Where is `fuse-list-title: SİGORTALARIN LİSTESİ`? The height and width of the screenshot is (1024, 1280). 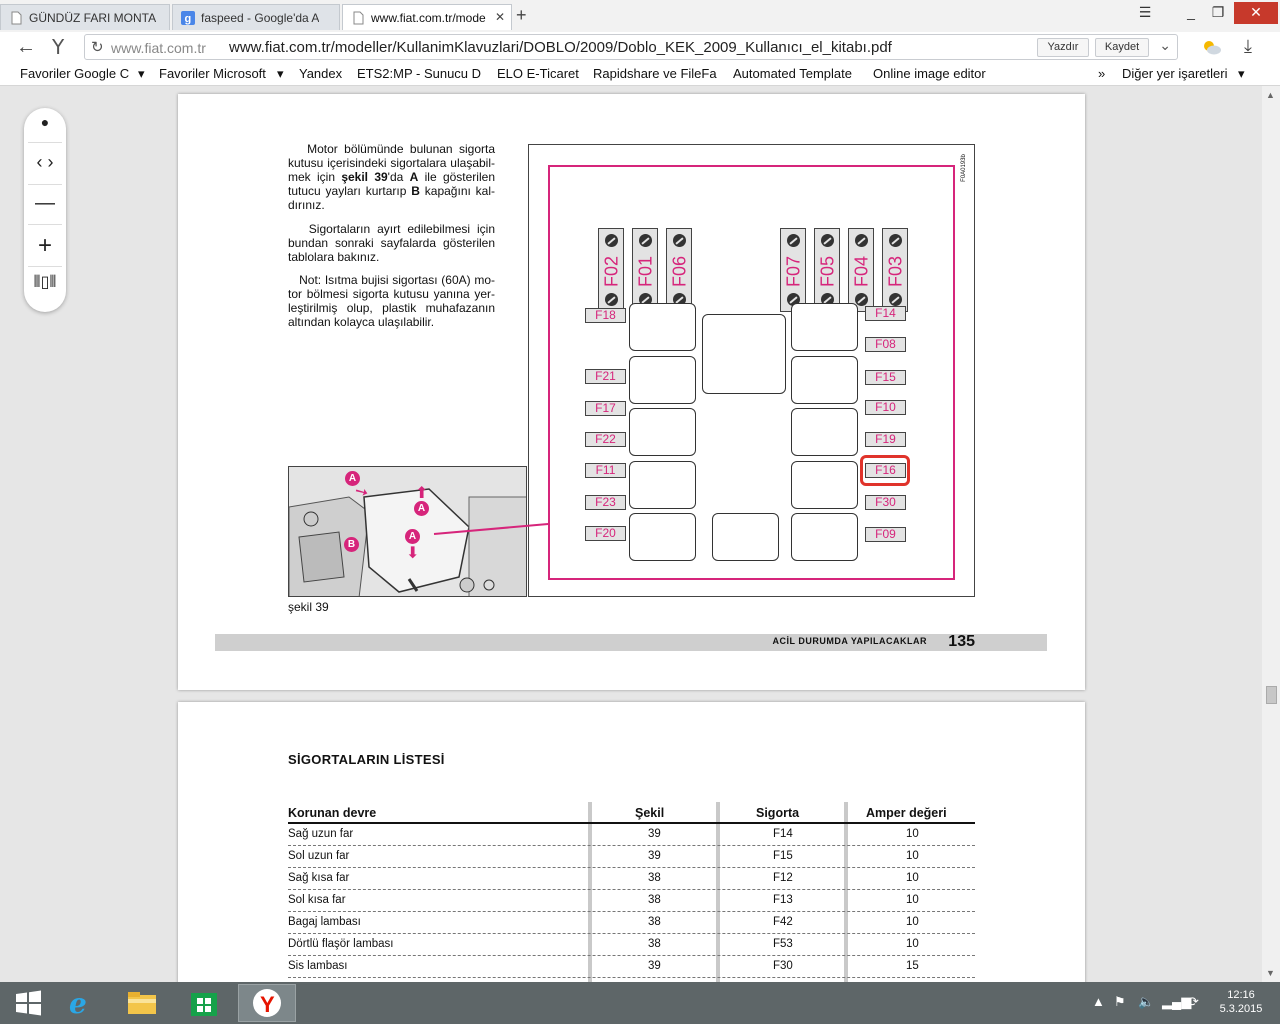
fuse-list-title: SİGORTALARIN LİSTESİ is located at coordinates (366, 759).